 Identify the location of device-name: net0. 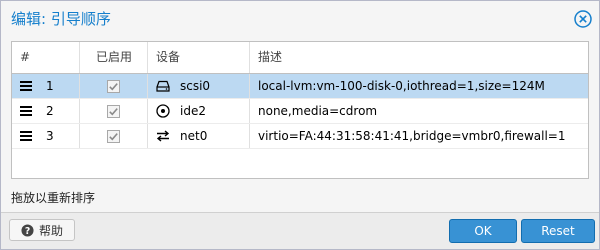
(194, 136).